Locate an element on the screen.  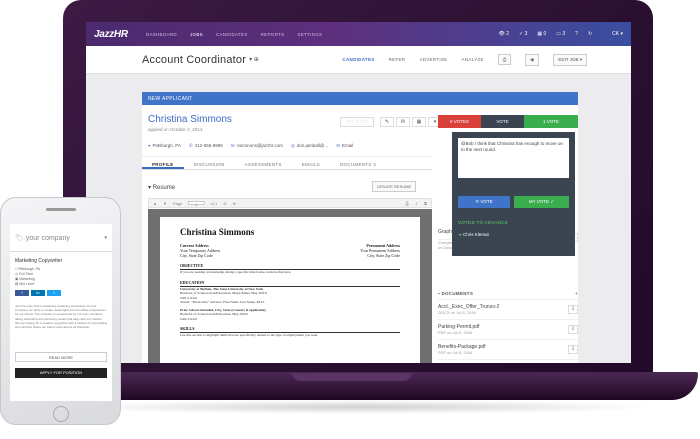
job-title: Account Coordinator is located at coordinates (194, 60).